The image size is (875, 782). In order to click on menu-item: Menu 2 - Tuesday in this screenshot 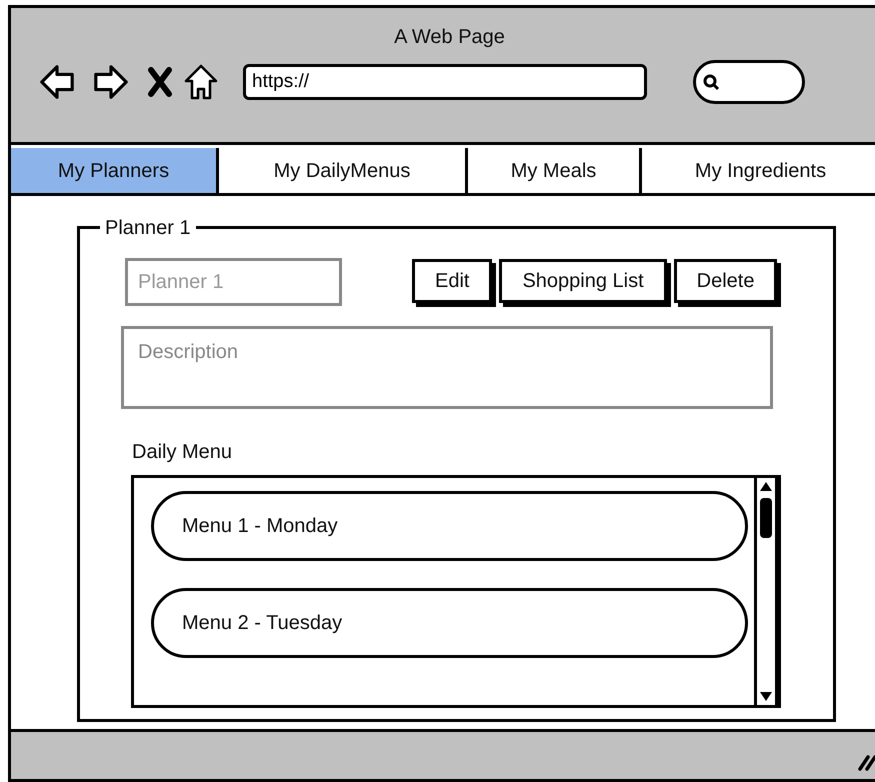, I will do `click(449, 623)`.